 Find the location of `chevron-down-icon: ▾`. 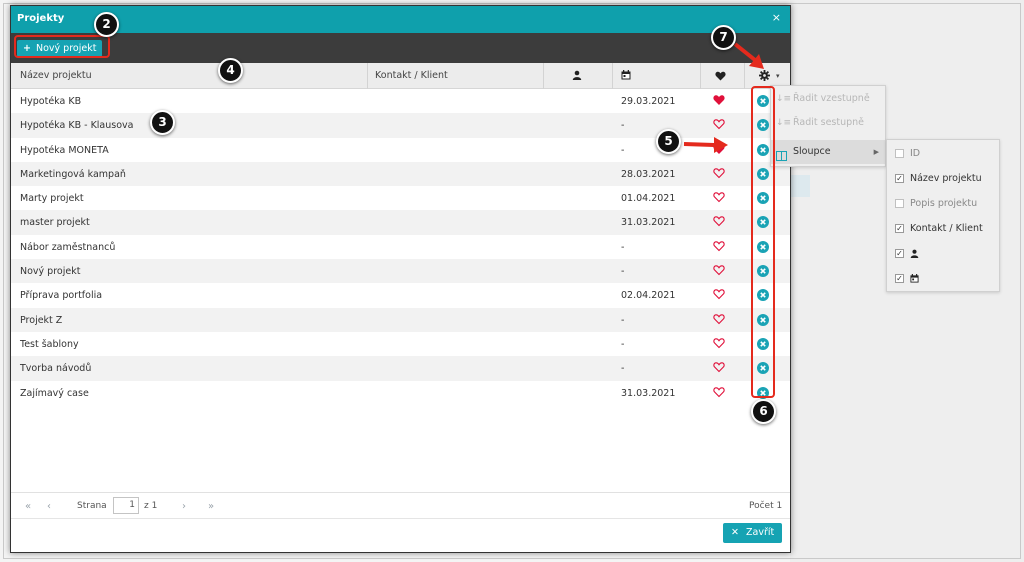

chevron-down-icon: ▾ is located at coordinates (778, 76).